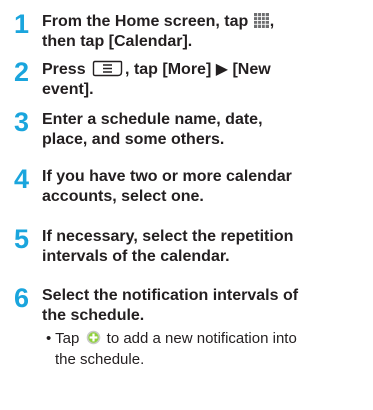 This screenshot has width=373, height=410. Describe the element at coordinates (167, 176) in the screenshot. I see `step-text: If you have two or more calendar` at that location.